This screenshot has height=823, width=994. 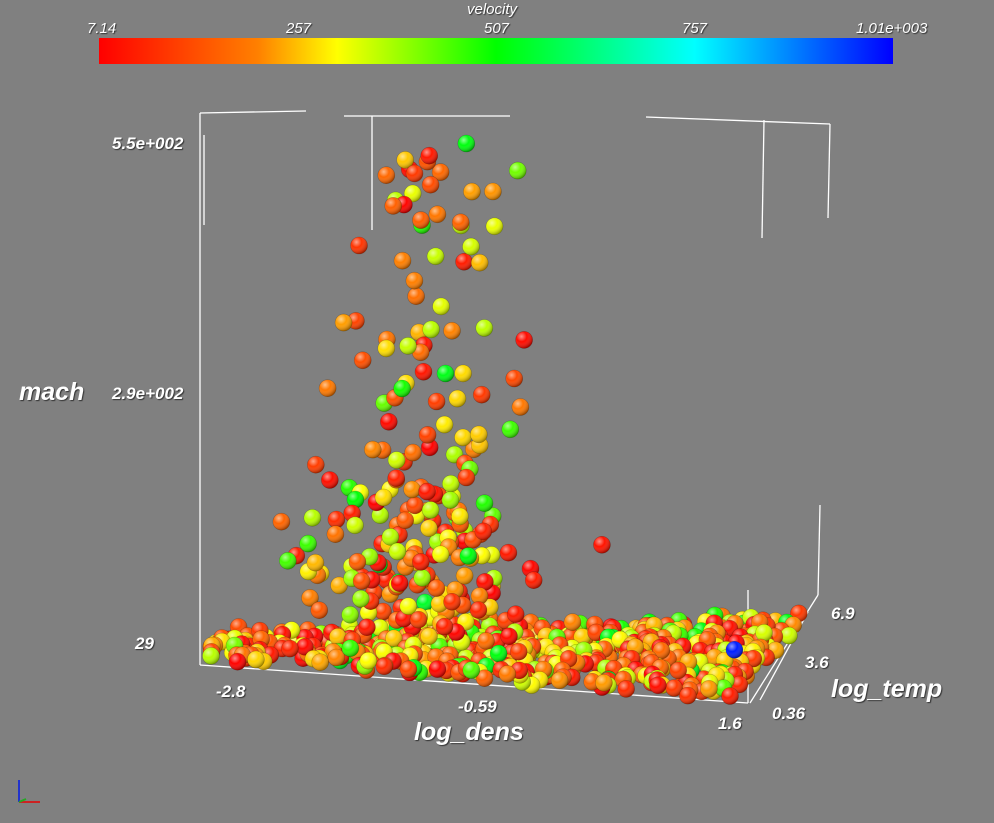 I want to click on x-tick-right: 1.6, so click(x=730, y=723).